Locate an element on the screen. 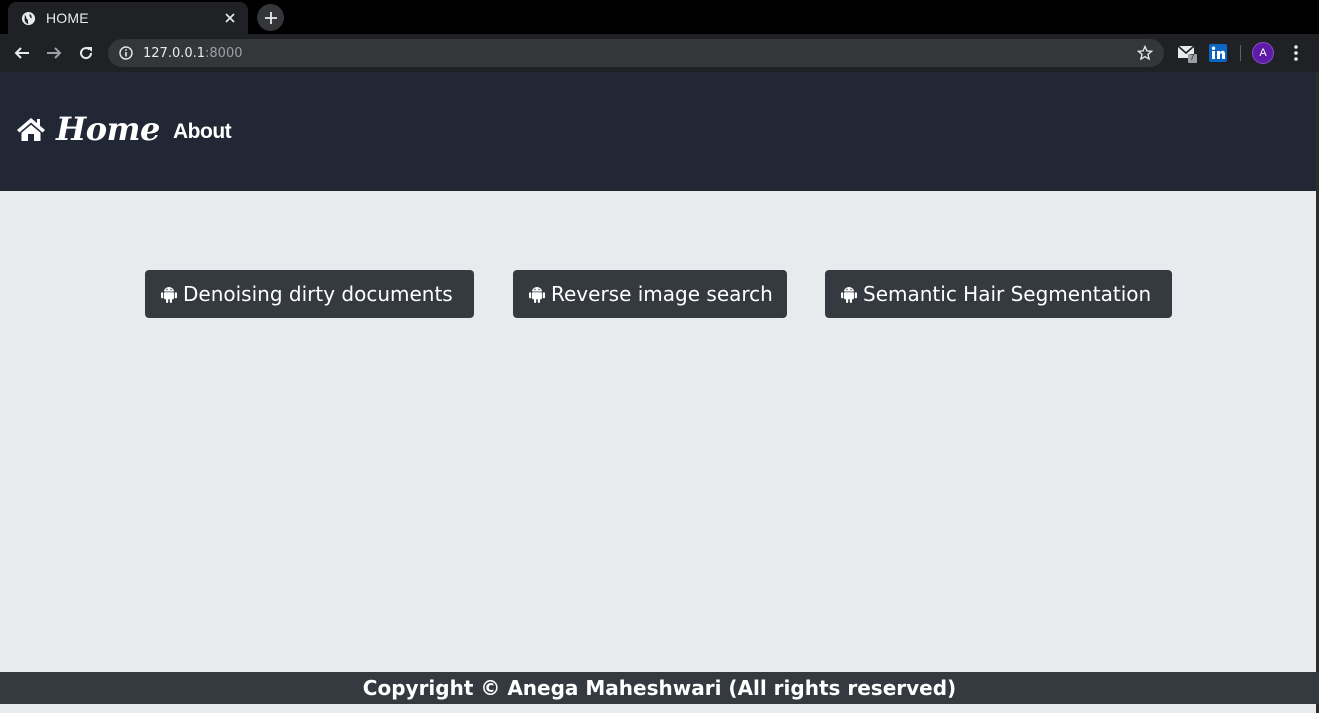 This screenshot has width=1319, height=713. nav-link-about: About is located at coordinates (202, 132).